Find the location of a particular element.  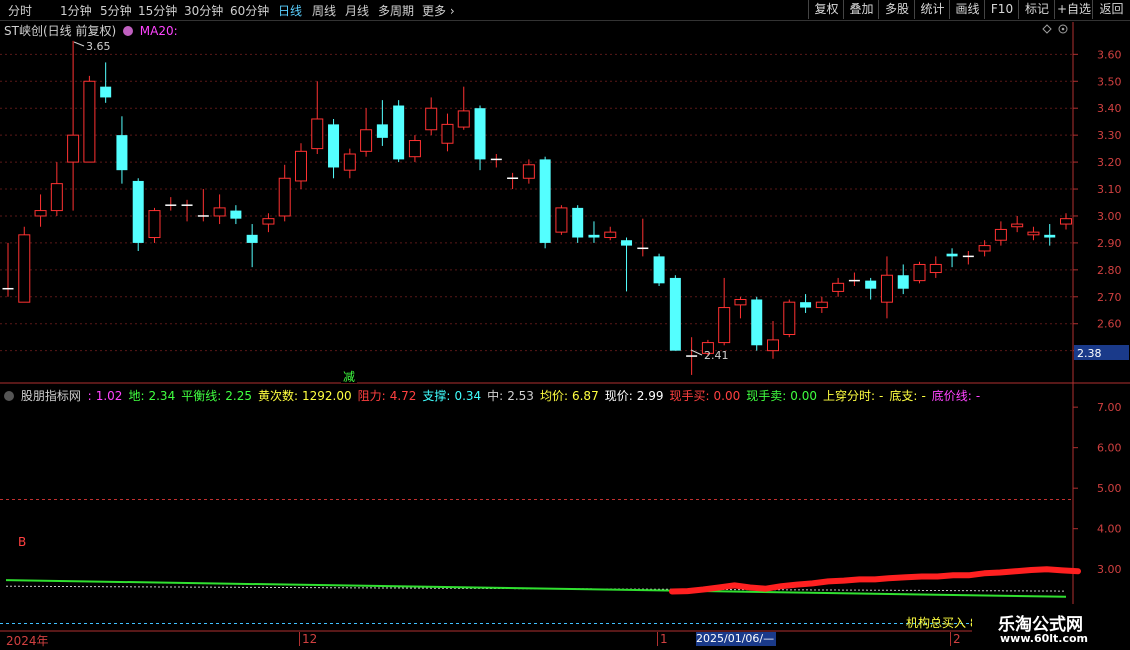

indicator-item: 上穿分时: - is located at coordinates (854, 396).